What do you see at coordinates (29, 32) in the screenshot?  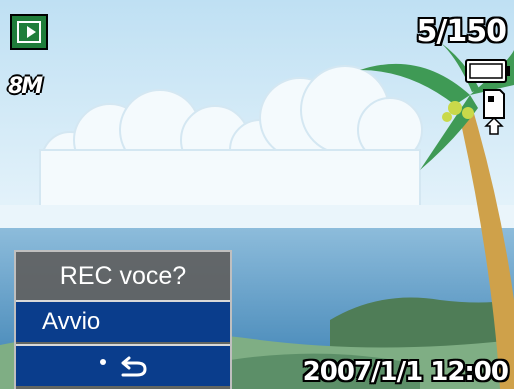 I see `playback-mode-icon` at bounding box center [29, 32].